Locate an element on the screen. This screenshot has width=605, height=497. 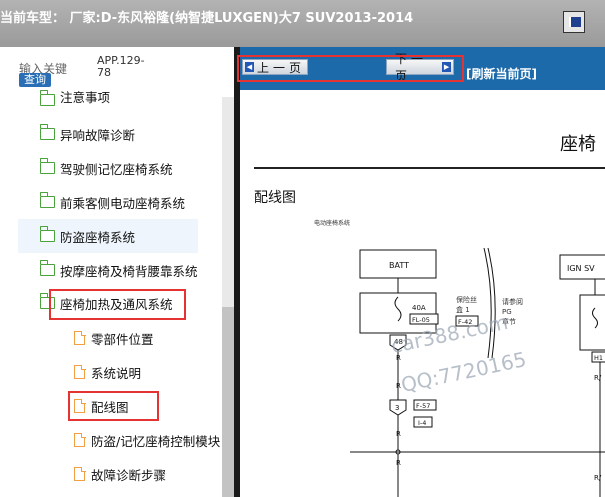
search-input: APP.129-78 is located at coordinates (122, 69).